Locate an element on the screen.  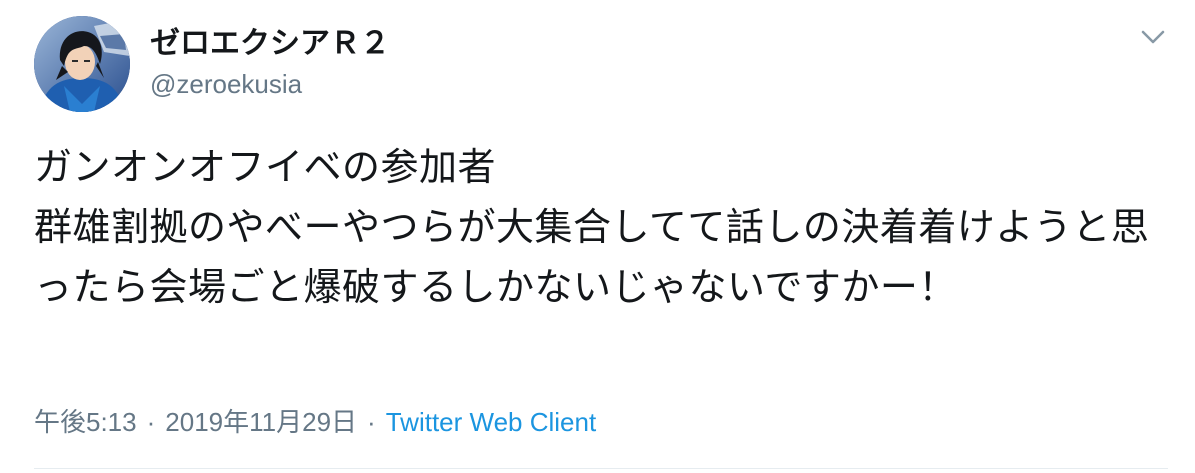
divider is located at coordinates (601, 468).